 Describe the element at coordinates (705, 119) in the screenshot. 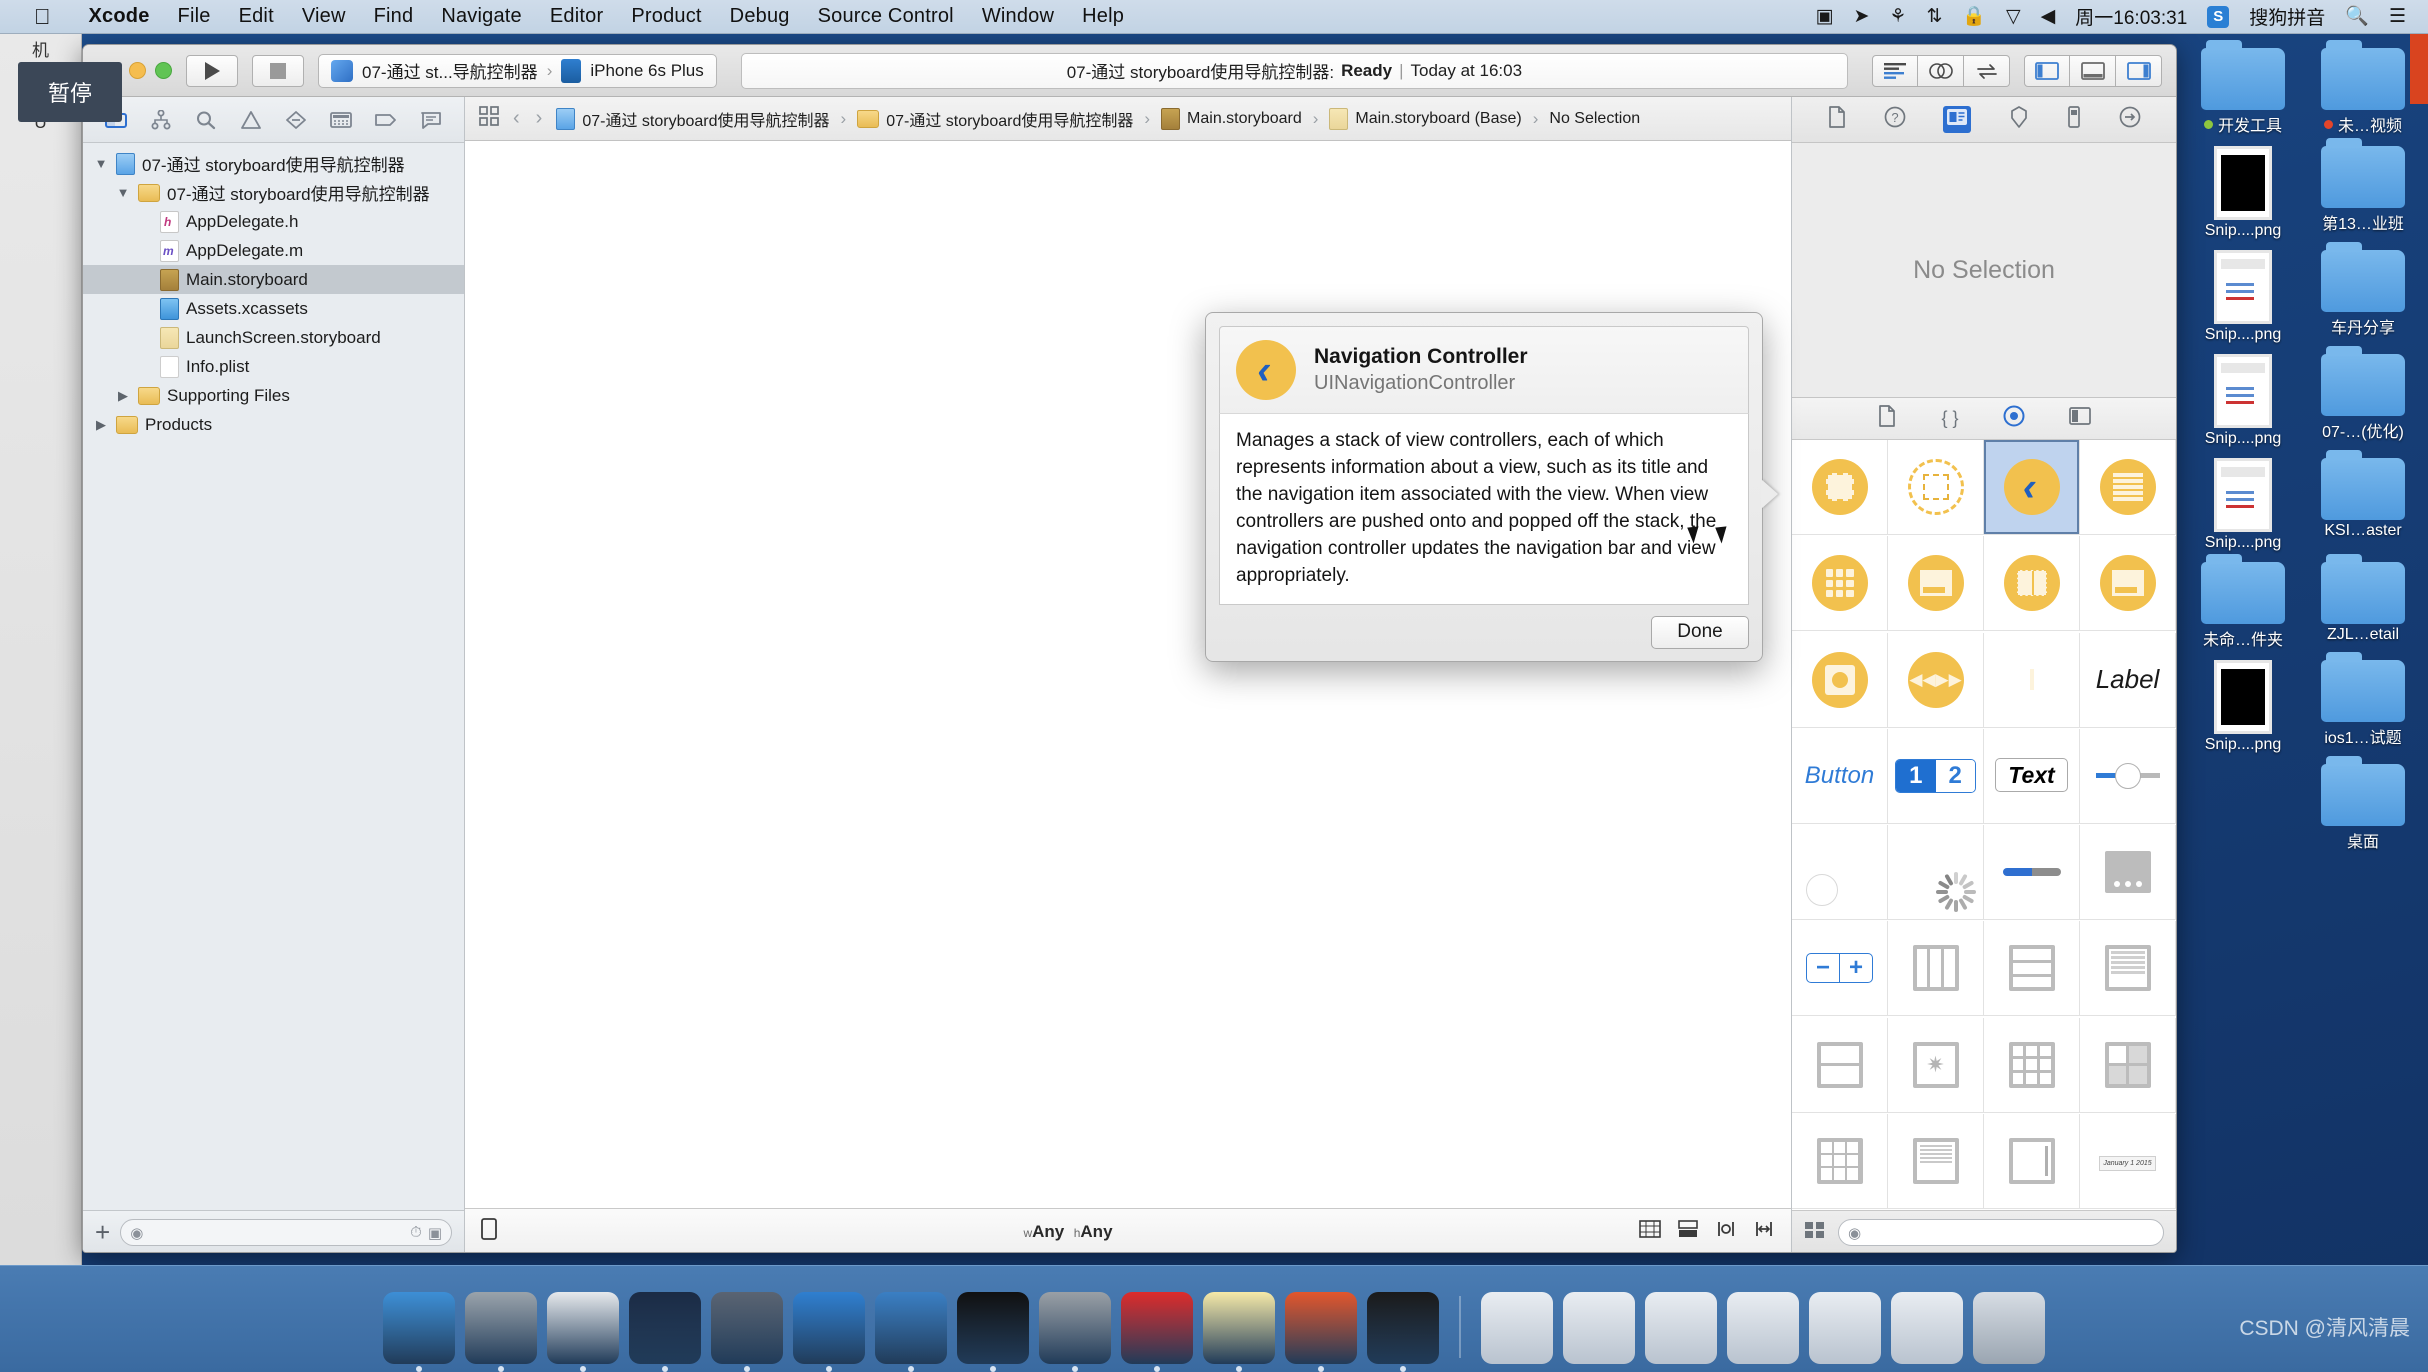

I see `breadcrumb-item-0: 07-通过 storyboard使用导航控制器` at that location.